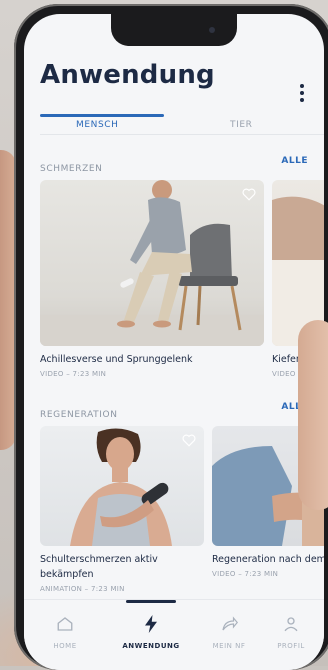 Image resolution: width=328 pixels, height=670 pixels. What do you see at coordinates (67, 574) in the screenshot?
I see `card-title-line-2: bekämpfen` at bounding box center [67, 574].